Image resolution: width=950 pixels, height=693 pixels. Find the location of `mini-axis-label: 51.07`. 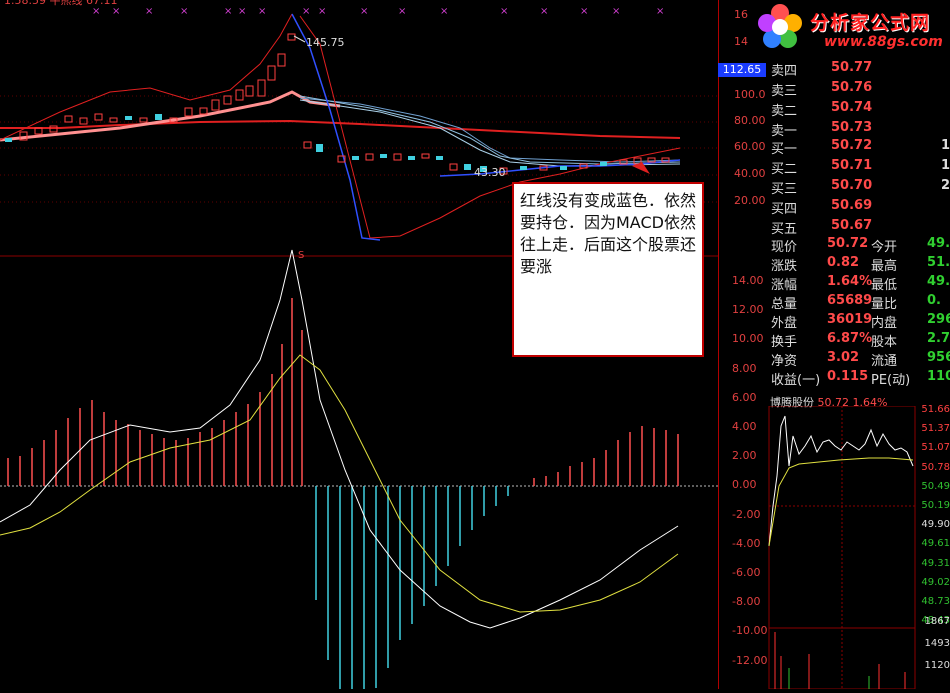

mini-axis-label: 51.07 is located at coordinates (935, 448).